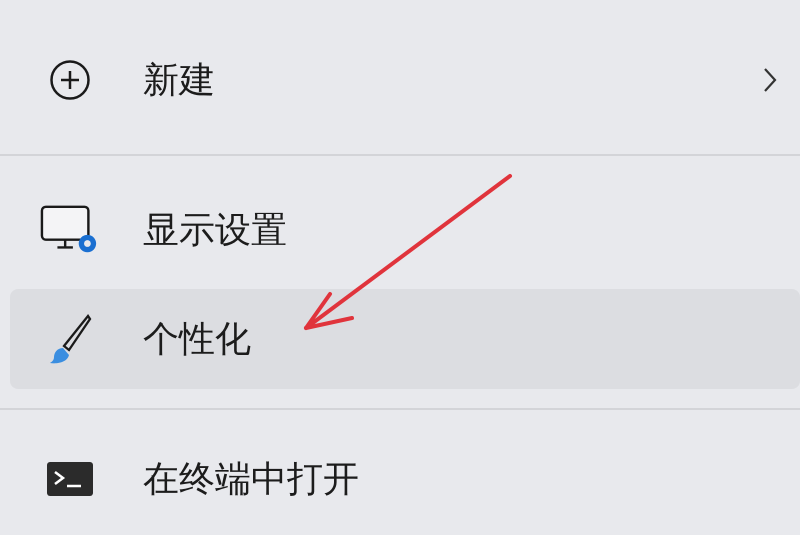 The image size is (800, 535). What do you see at coordinates (70, 80) in the screenshot?
I see `plus-circle-icon` at bounding box center [70, 80].